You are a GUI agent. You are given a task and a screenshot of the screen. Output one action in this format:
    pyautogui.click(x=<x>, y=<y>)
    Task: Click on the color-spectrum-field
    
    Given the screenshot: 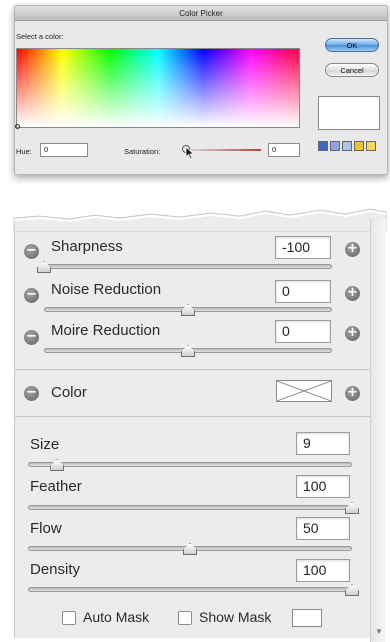 What is the action you would take?
    pyautogui.click(x=157, y=88)
    